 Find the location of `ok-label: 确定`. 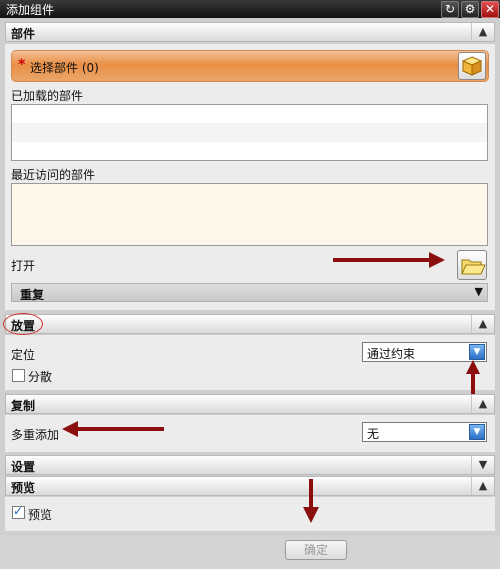

ok-label: 确定 is located at coordinates (315, 550).